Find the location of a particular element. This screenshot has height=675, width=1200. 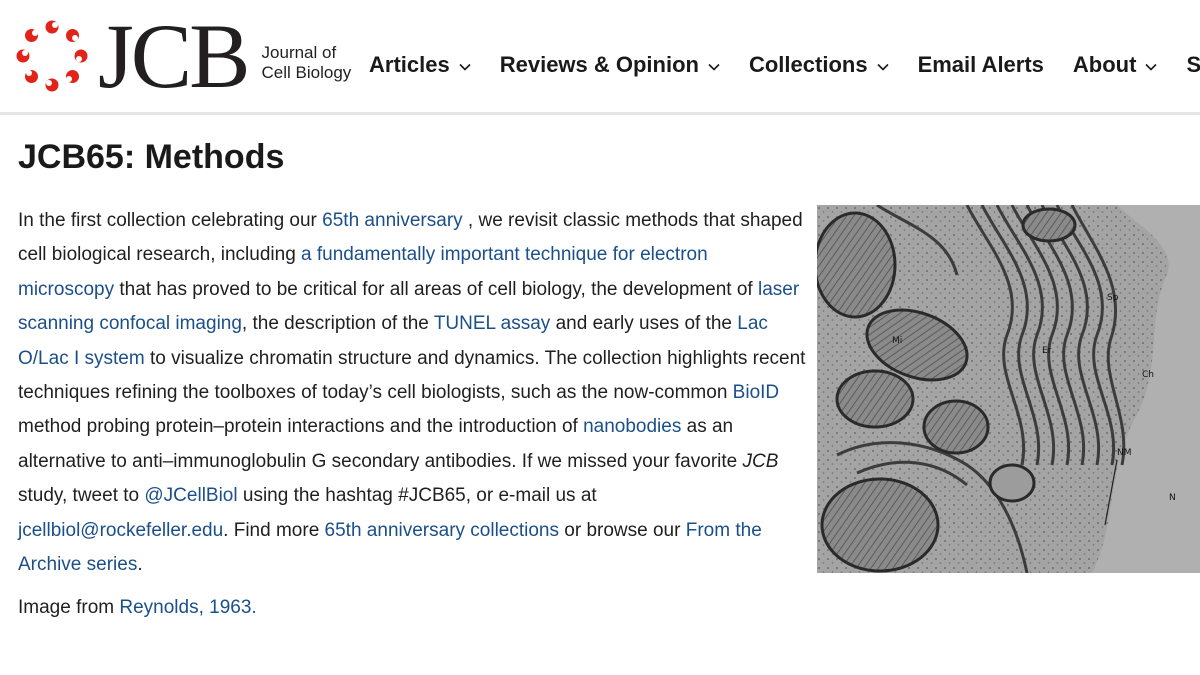

image-caption: Image from Reynolds, 1963. is located at coordinates (137, 608).